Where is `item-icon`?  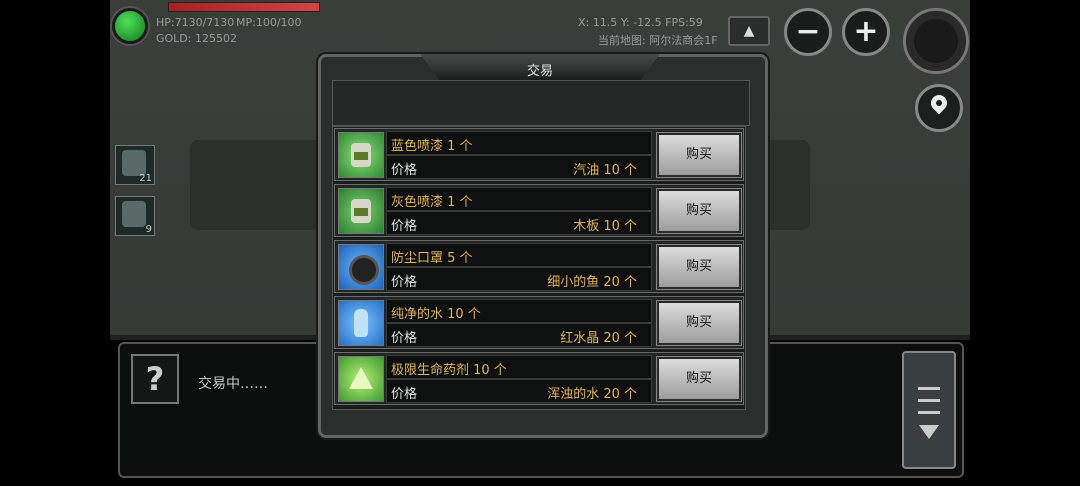
item-icon is located at coordinates (134, 214).